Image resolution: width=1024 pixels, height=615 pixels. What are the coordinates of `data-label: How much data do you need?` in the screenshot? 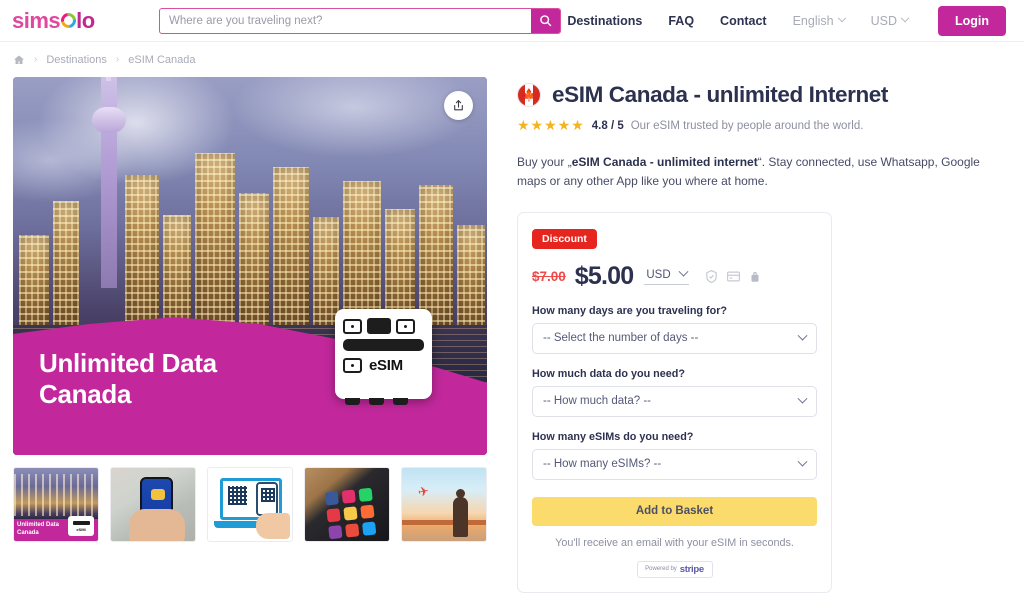 It's located at (608, 373).